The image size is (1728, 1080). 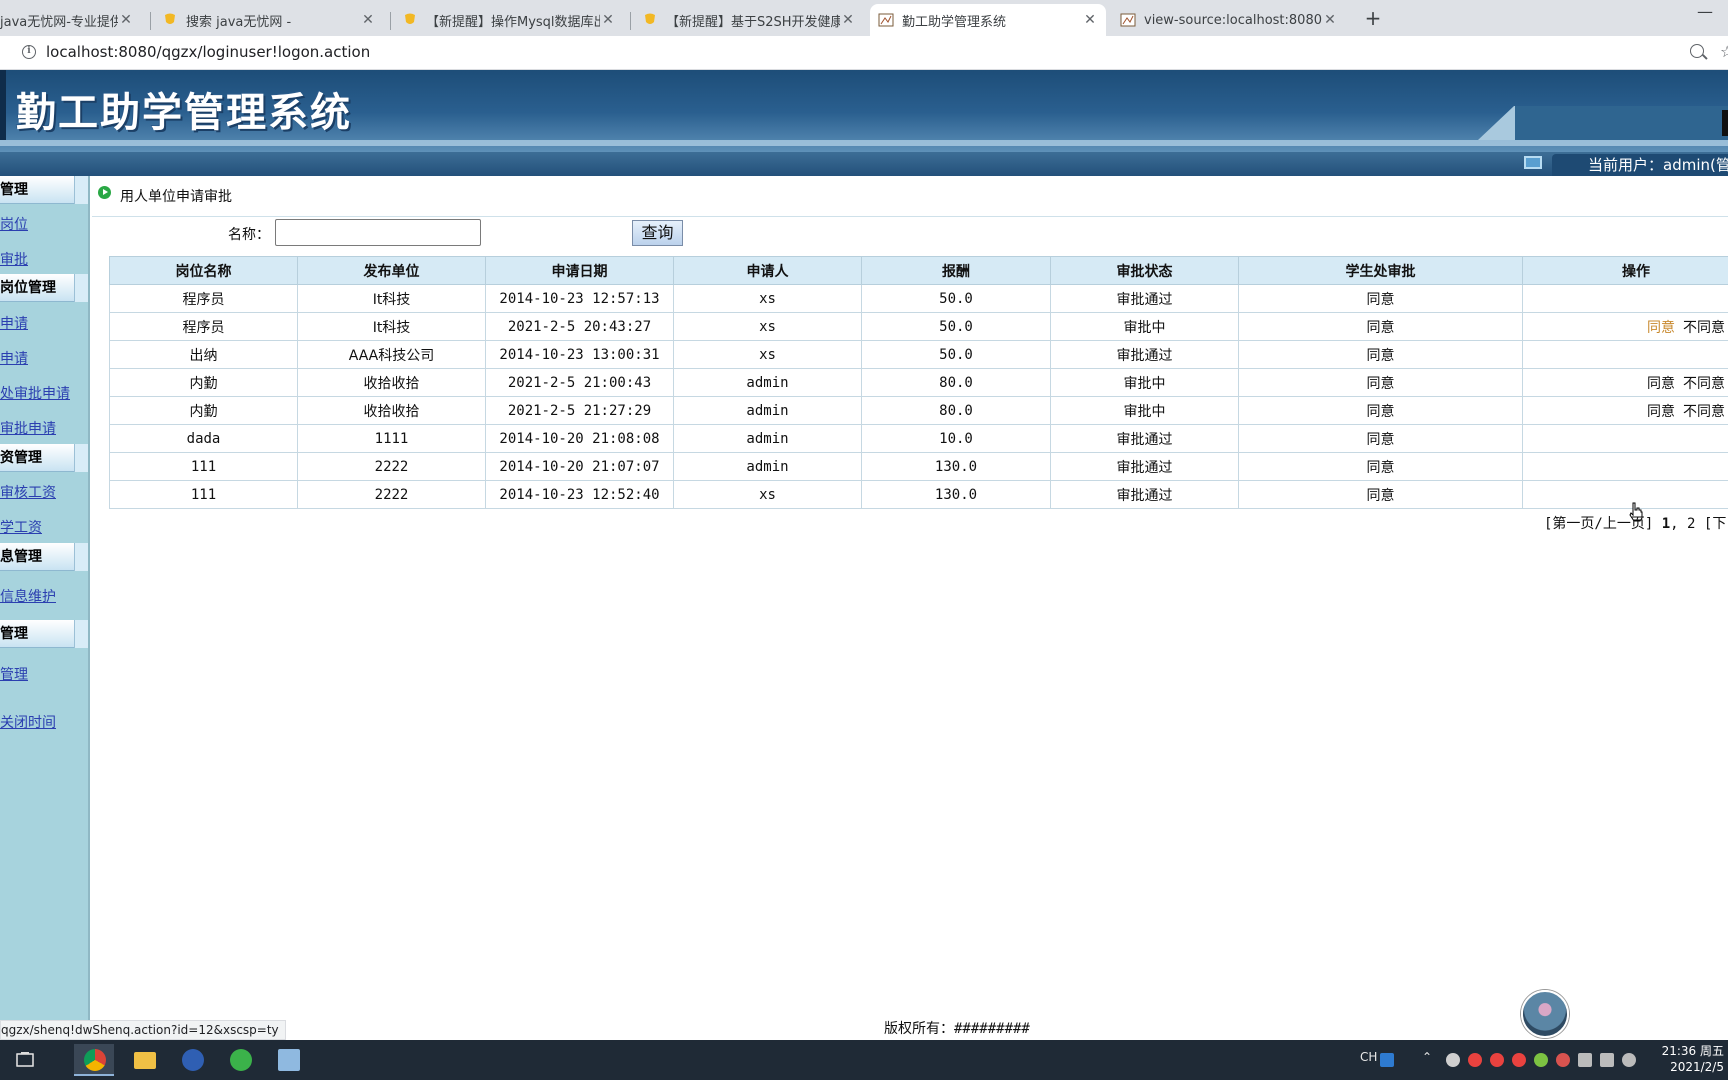 I want to click on sidebar-link: 学工资, so click(x=21, y=527).